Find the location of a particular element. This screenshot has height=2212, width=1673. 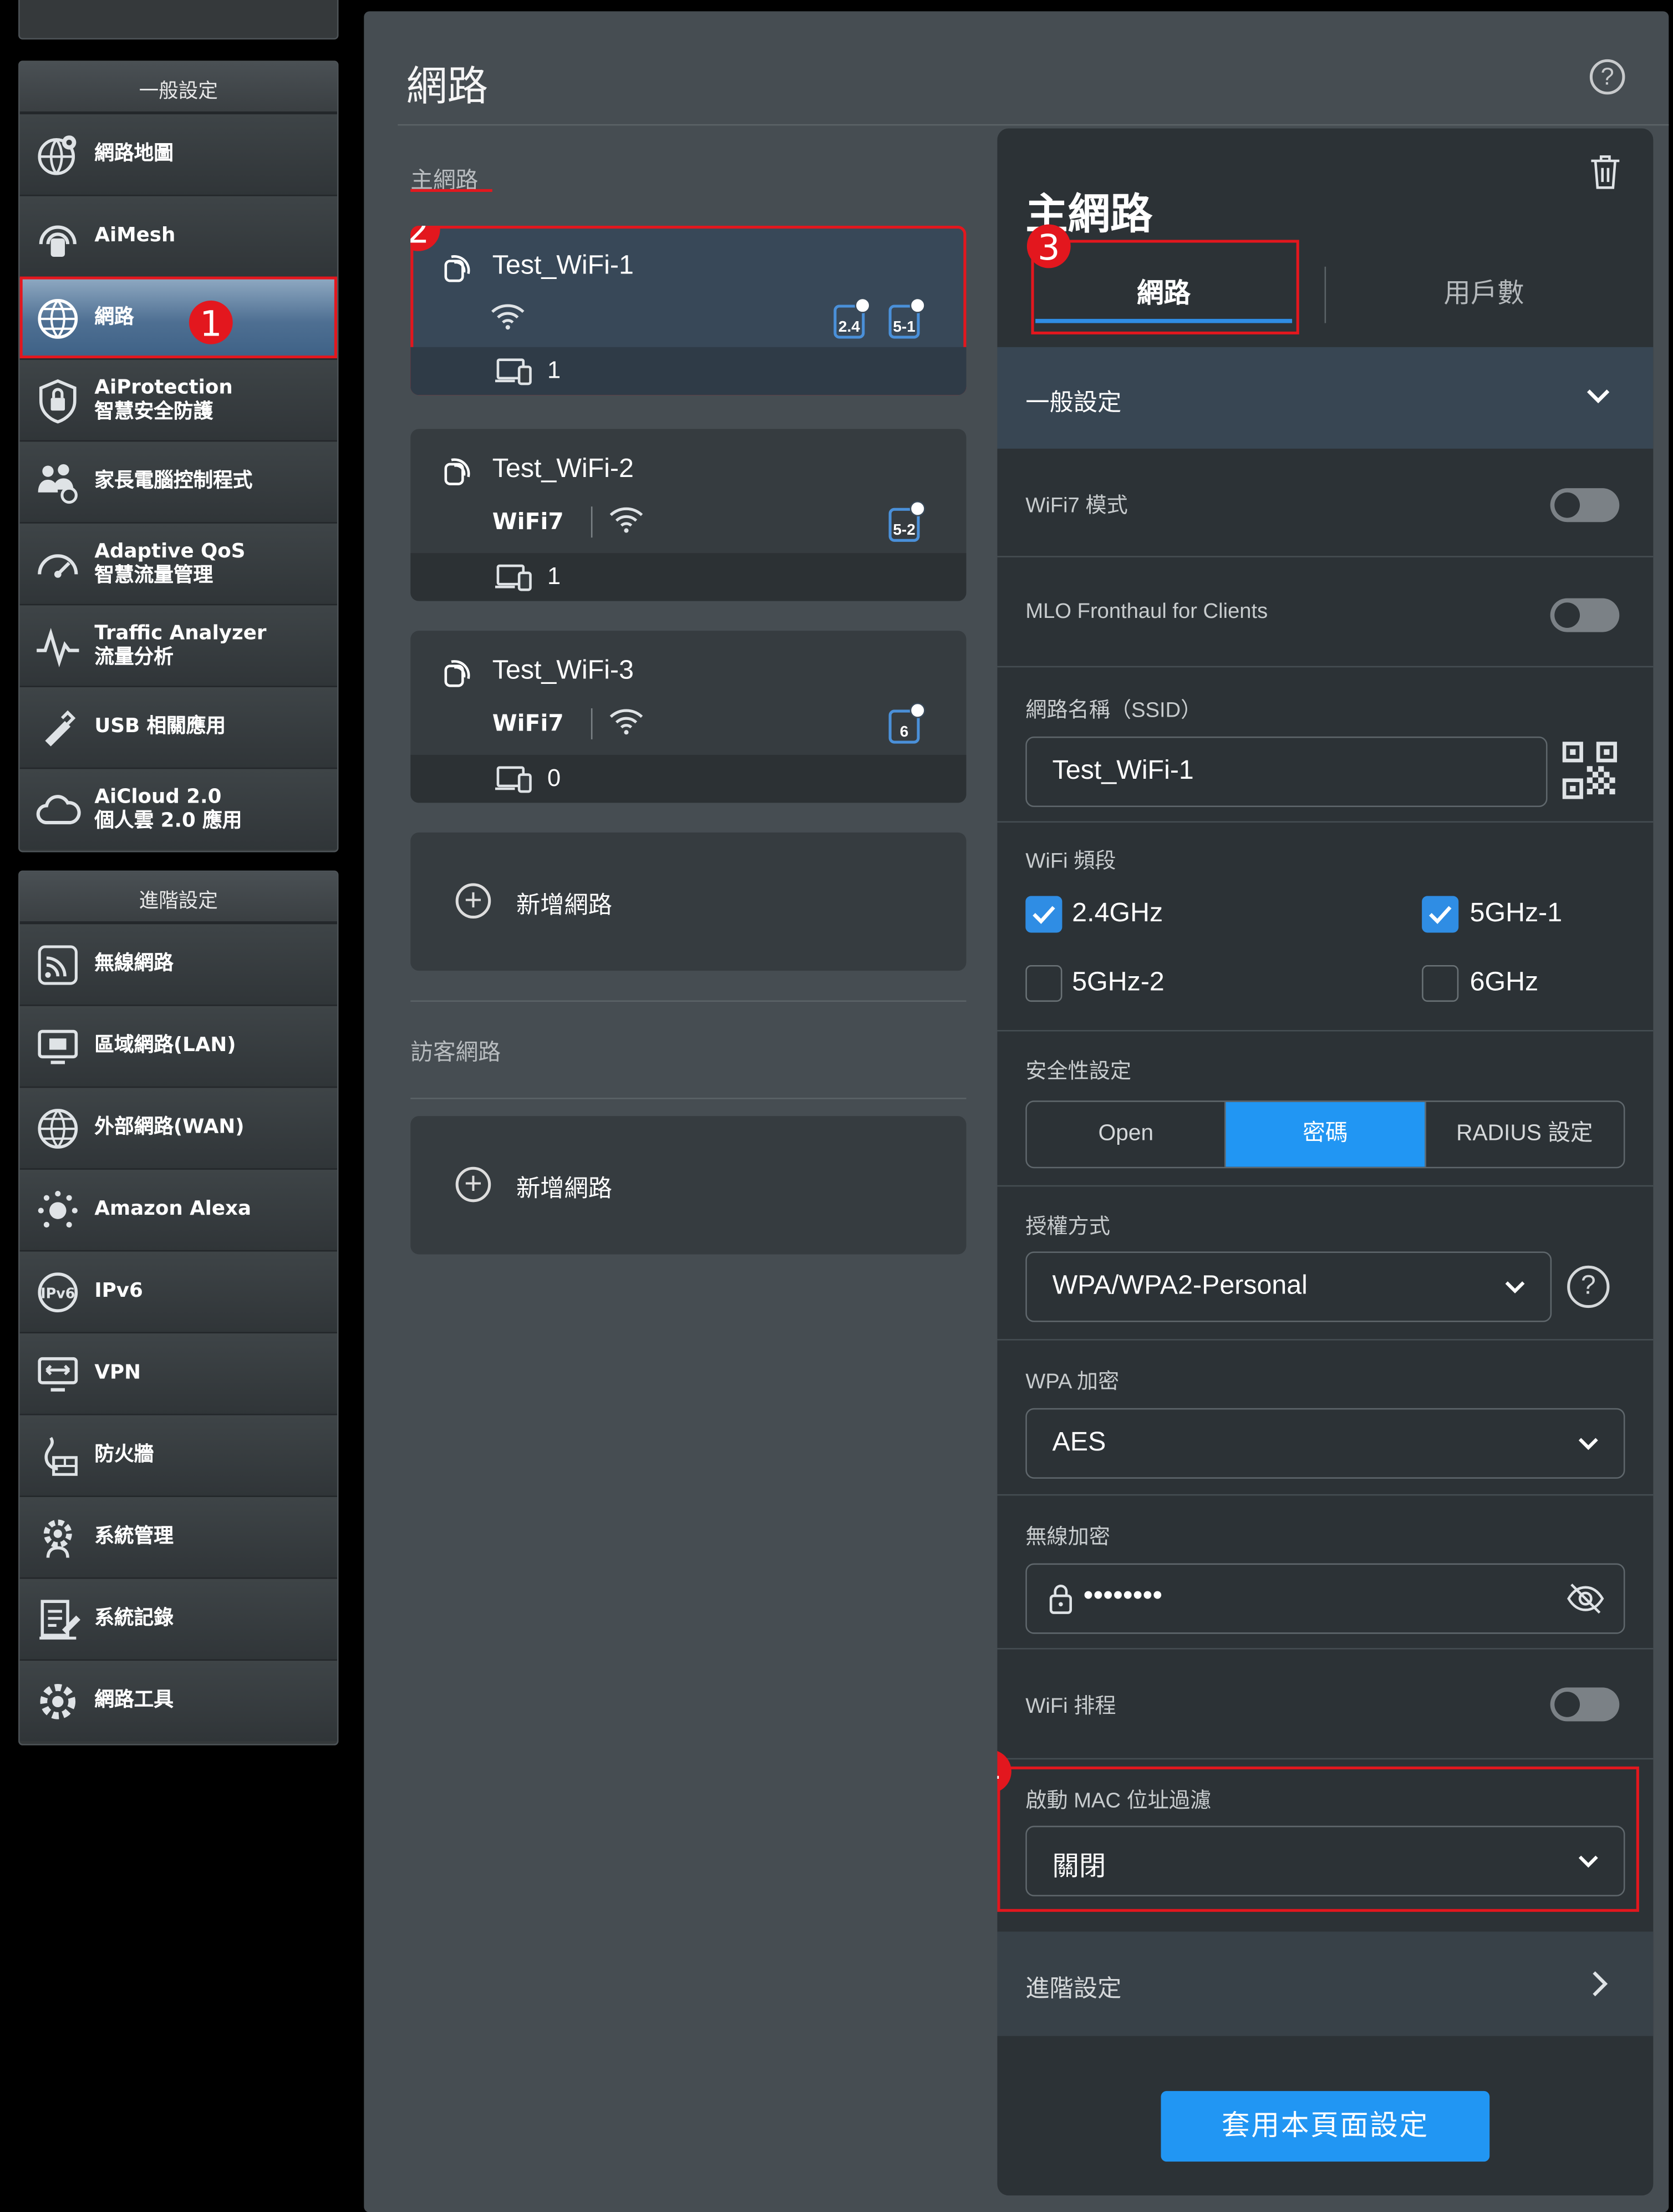

gear-person-icon is located at coordinates (58, 1537).